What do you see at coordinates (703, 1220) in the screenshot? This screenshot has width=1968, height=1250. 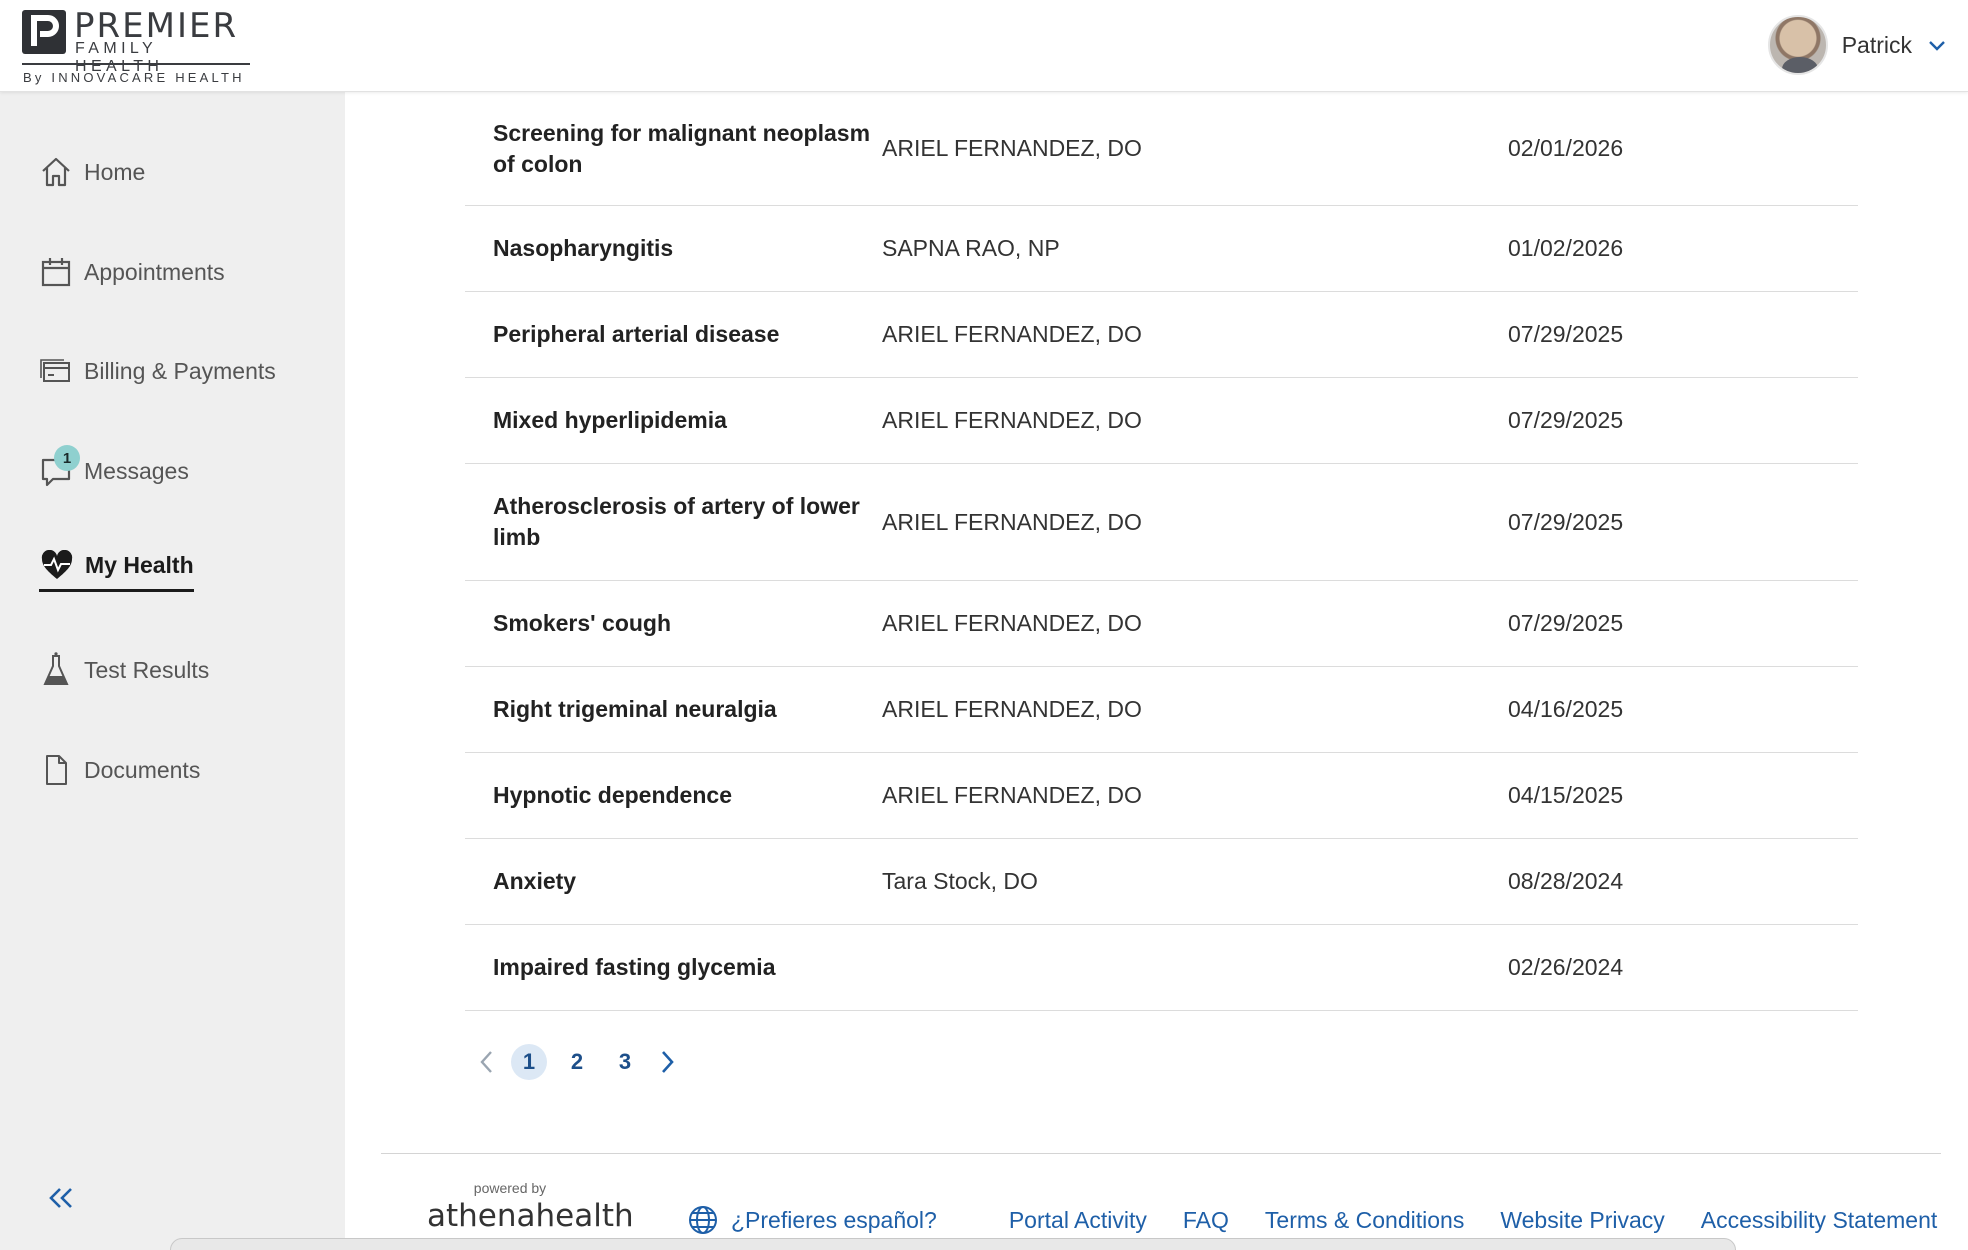 I see `globe-icon` at bounding box center [703, 1220].